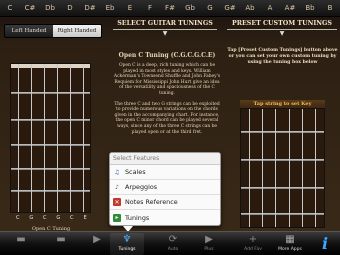 The height and width of the screenshot is (255, 340). What do you see at coordinates (85, 218) in the screenshot?
I see `string-note: E` at bounding box center [85, 218].